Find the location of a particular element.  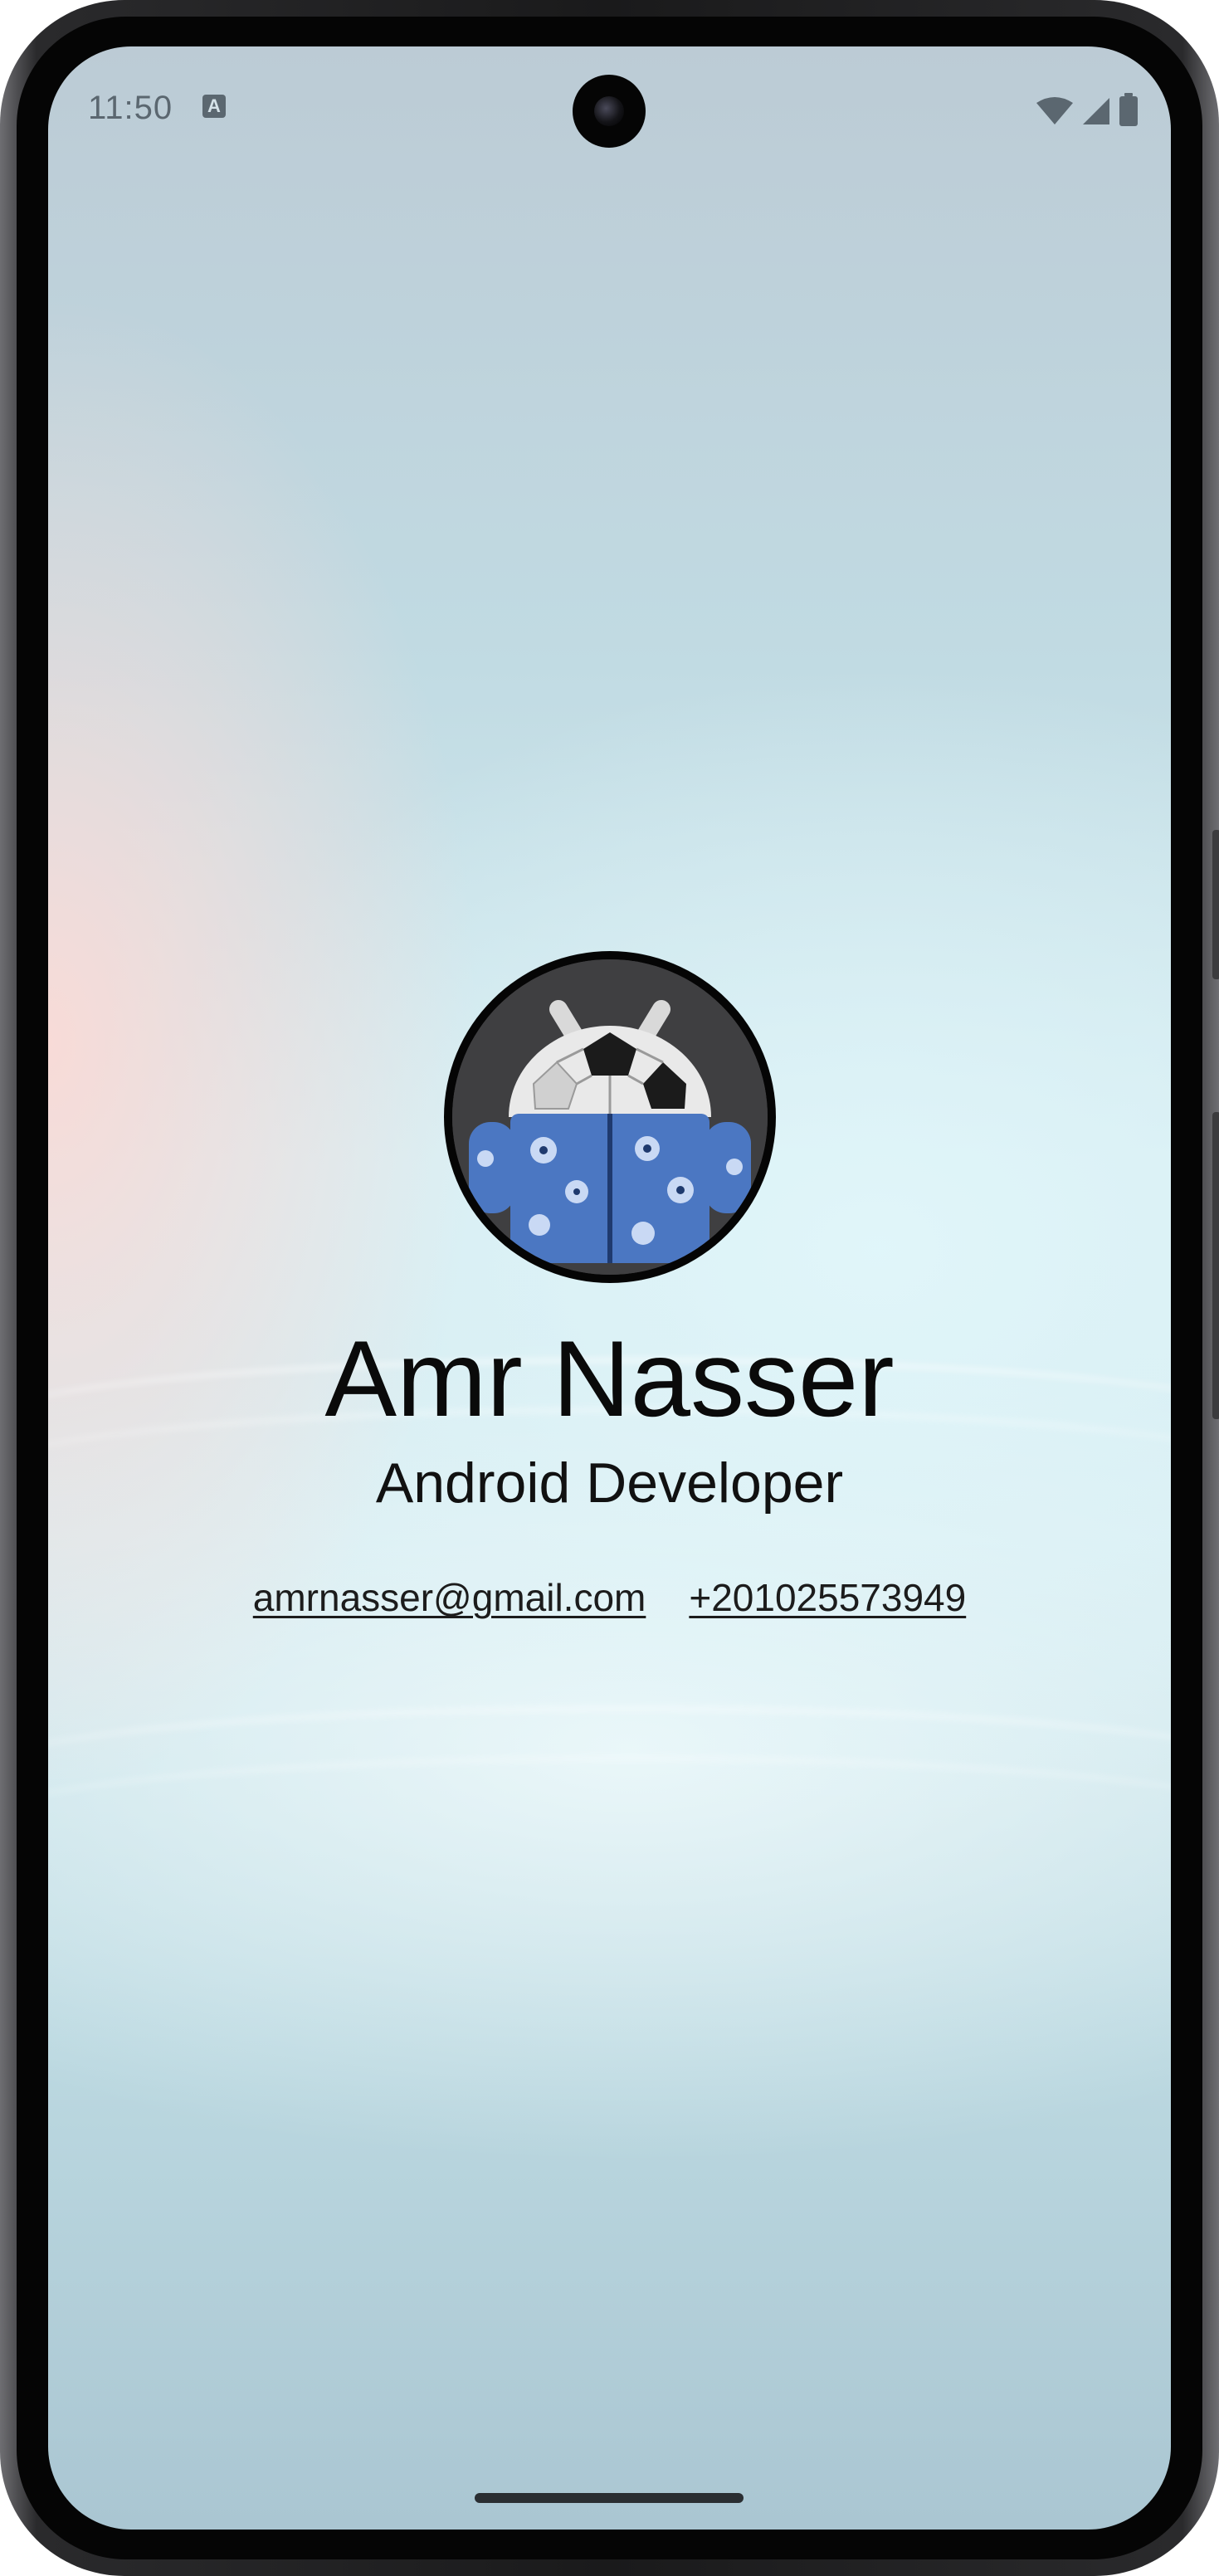

background-wave is located at coordinates (609, 1825).